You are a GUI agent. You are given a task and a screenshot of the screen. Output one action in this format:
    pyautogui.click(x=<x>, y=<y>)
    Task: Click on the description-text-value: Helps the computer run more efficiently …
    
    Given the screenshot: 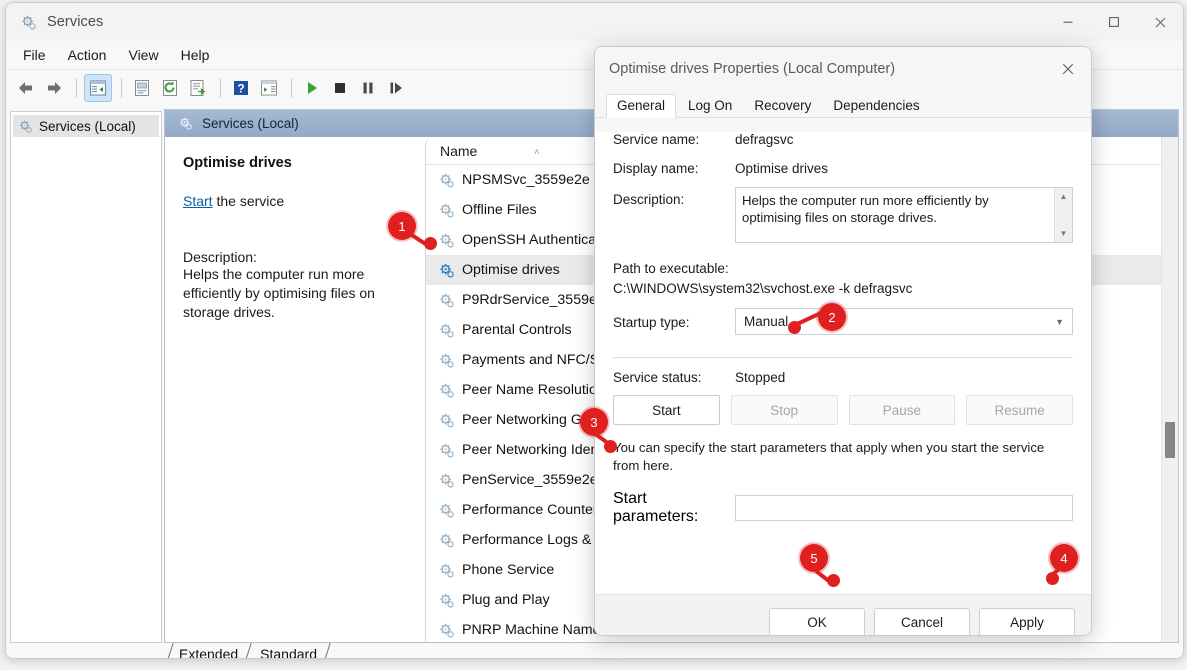 What is the action you would take?
    pyautogui.click(x=865, y=209)
    